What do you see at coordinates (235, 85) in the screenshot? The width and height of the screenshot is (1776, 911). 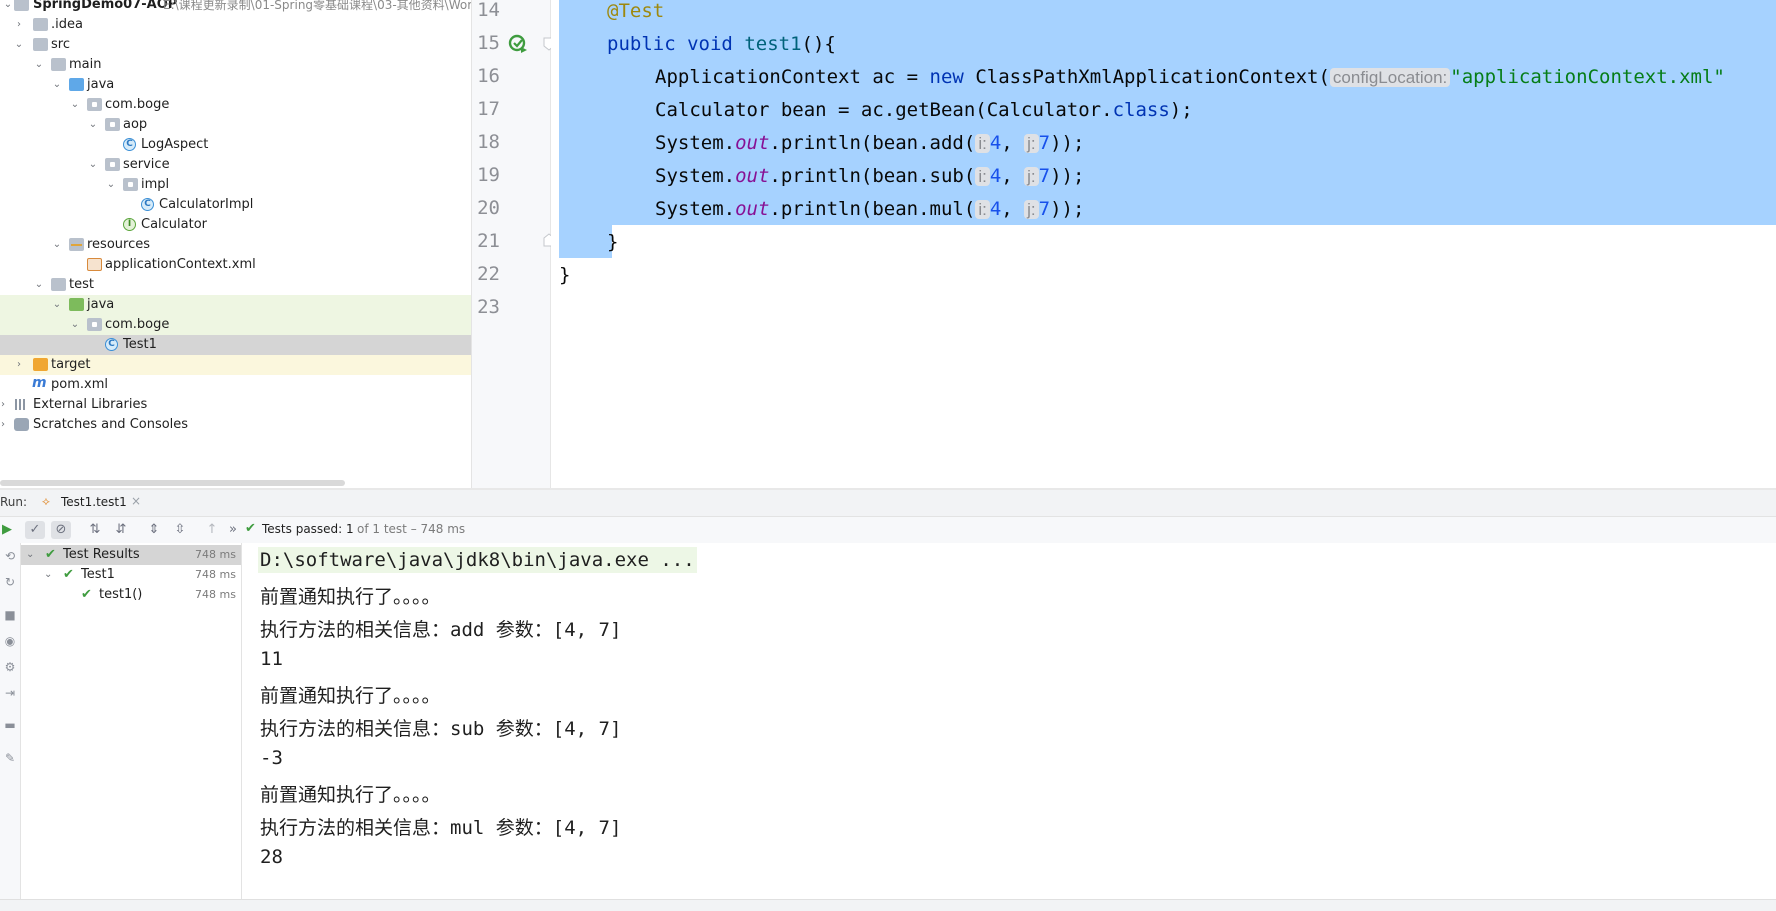 I see `tree-item-main-java: ⌄ java` at bounding box center [235, 85].